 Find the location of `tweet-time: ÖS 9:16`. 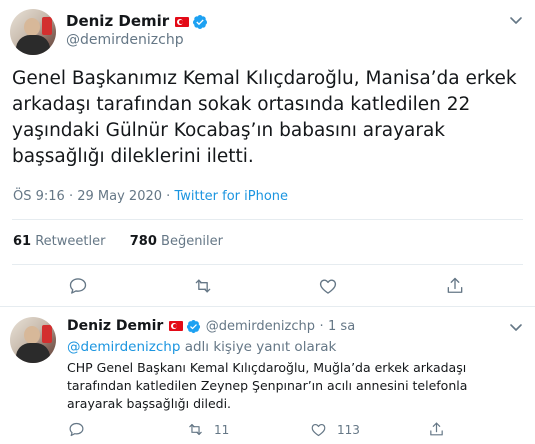

tweet-time: ÖS 9:16 is located at coordinates (39, 196).